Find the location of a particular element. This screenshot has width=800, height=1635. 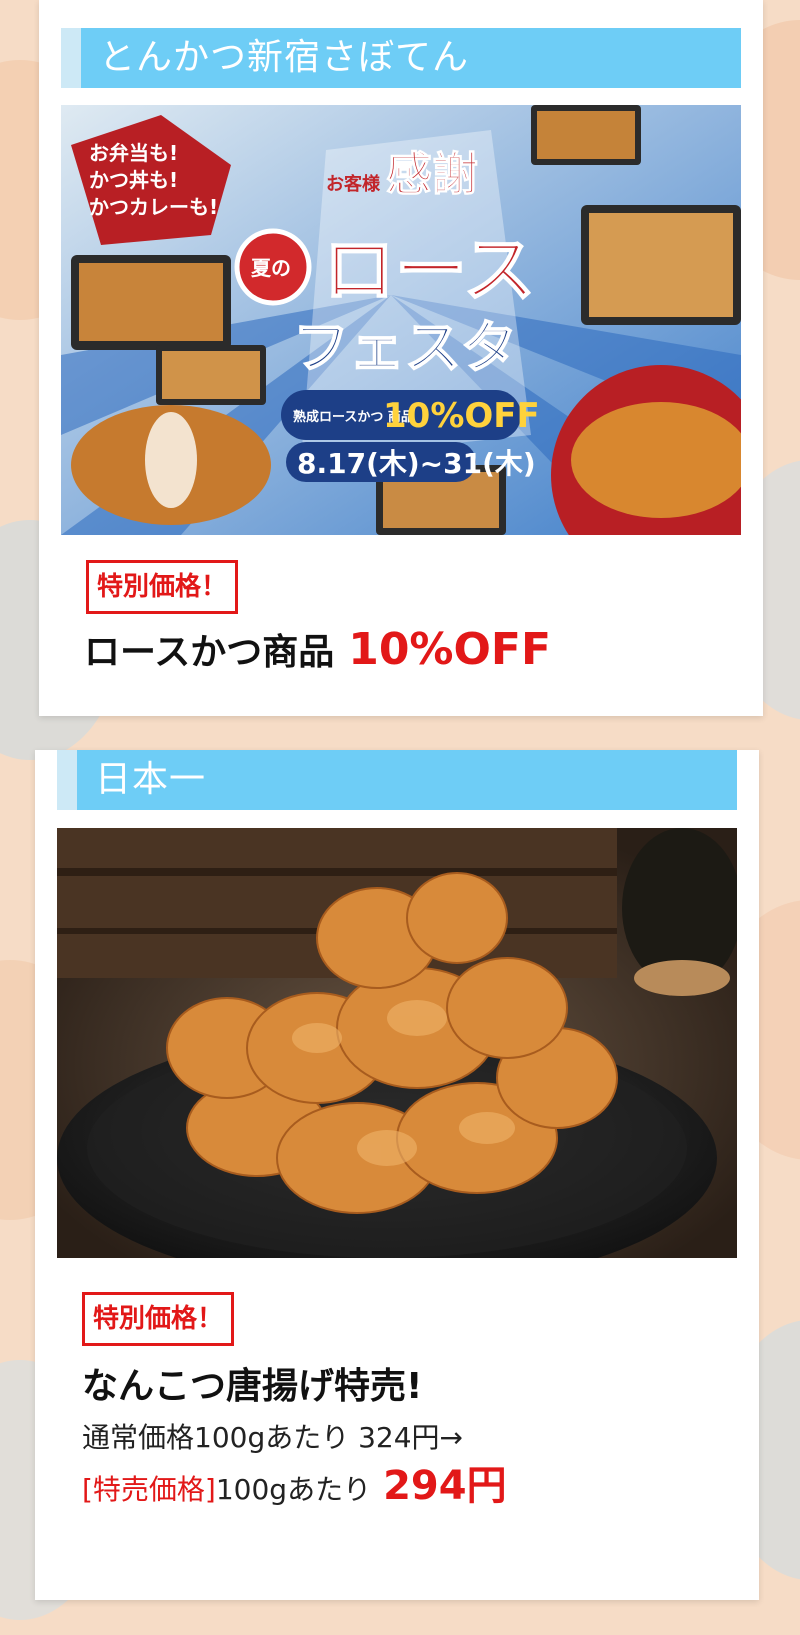

product-name: ロースかつ商品 is located at coordinates (209, 652).